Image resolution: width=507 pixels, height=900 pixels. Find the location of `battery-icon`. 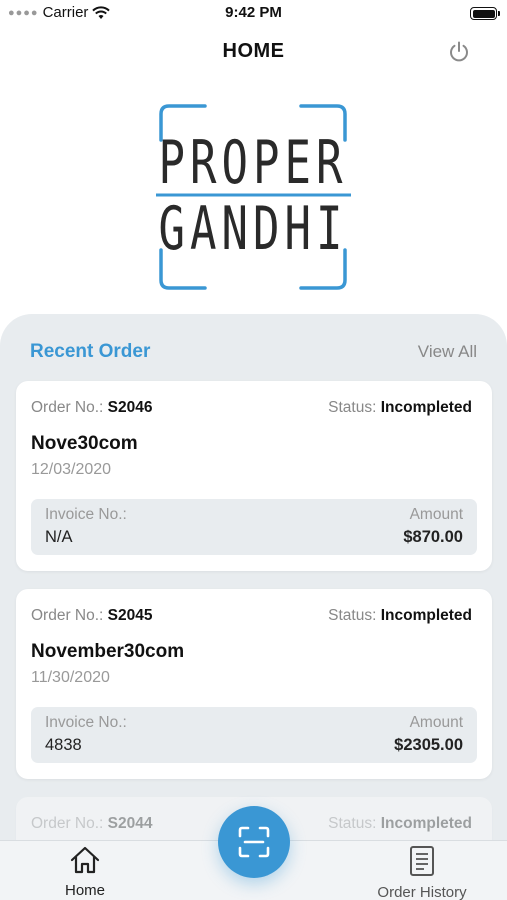

battery-icon is located at coordinates (485, 13).